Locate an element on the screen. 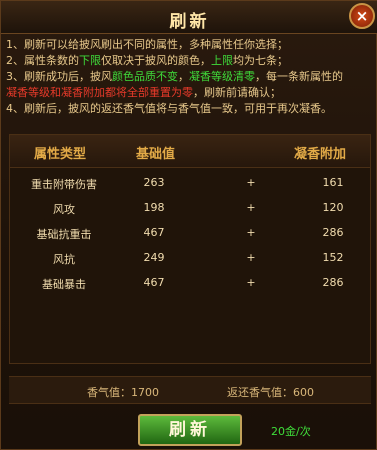 The image size is (377, 450). bonus-value: 120 is located at coordinates (333, 207).